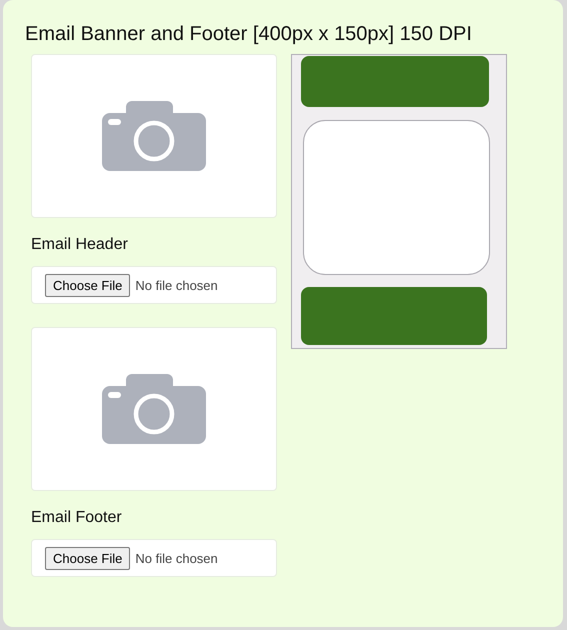 This screenshot has height=630, width=567. I want to click on field-label: Email Header, so click(80, 245).